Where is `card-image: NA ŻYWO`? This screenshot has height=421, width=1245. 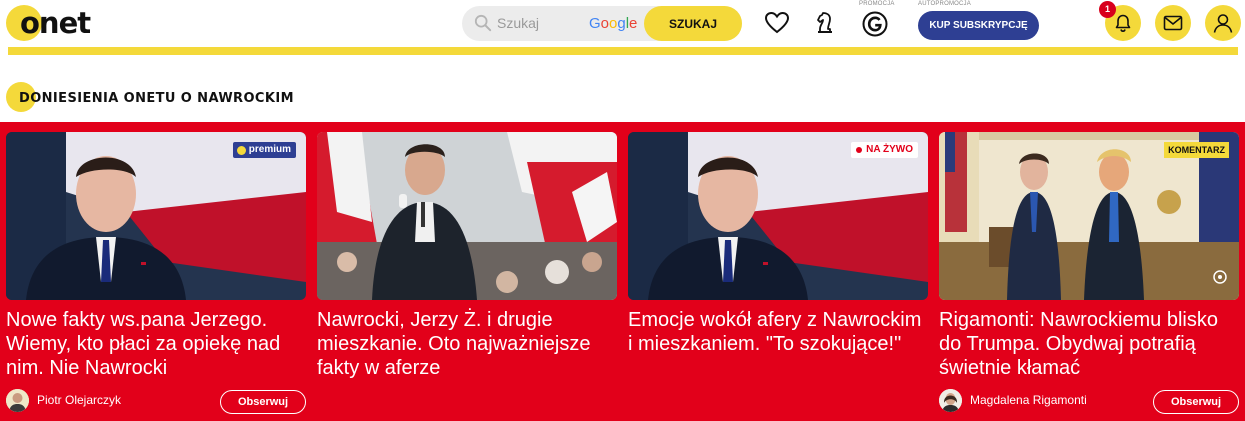 card-image: NA ŻYWO is located at coordinates (778, 216).